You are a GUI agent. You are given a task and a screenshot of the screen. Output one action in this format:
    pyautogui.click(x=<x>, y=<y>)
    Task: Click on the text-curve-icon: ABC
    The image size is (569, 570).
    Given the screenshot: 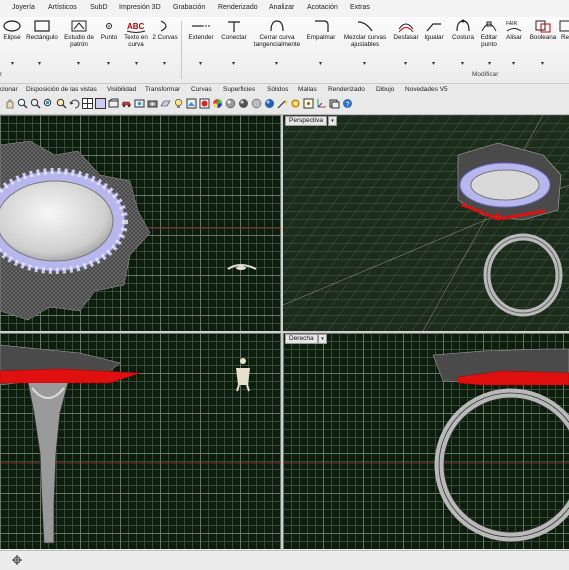 What is the action you would take?
    pyautogui.click(x=136, y=27)
    